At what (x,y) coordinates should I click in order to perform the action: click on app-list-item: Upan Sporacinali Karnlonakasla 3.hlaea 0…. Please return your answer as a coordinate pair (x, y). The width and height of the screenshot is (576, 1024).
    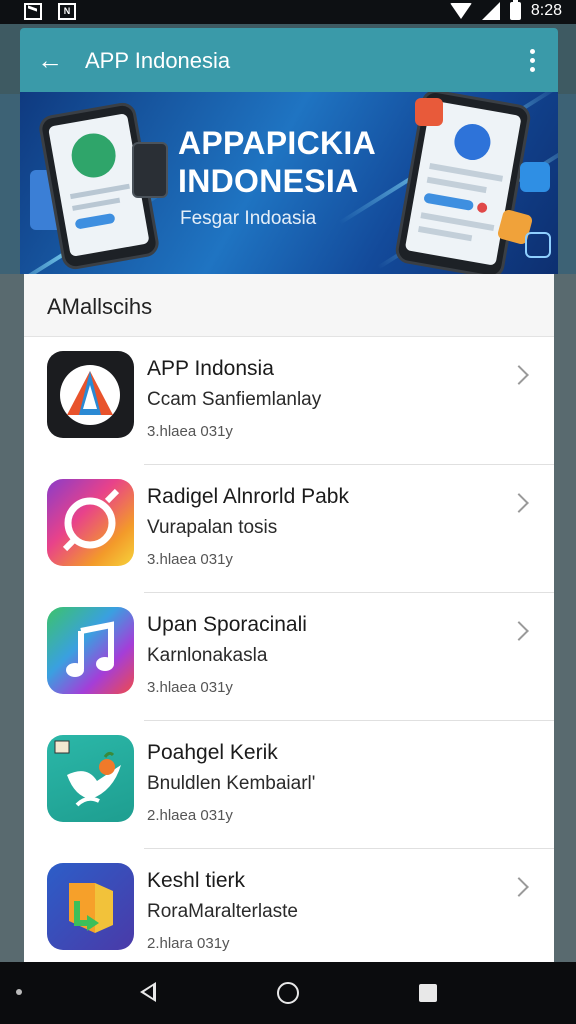
    Looking at the image, I should click on (289, 657).